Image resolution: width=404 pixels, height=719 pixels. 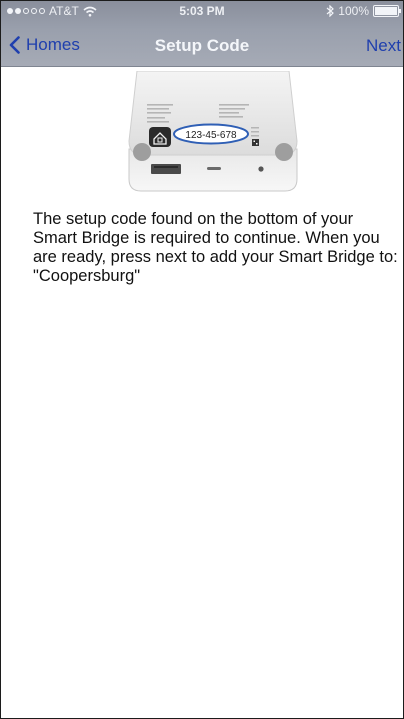 What do you see at coordinates (383, 46) in the screenshot?
I see `next-button: Next` at bounding box center [383, 46].